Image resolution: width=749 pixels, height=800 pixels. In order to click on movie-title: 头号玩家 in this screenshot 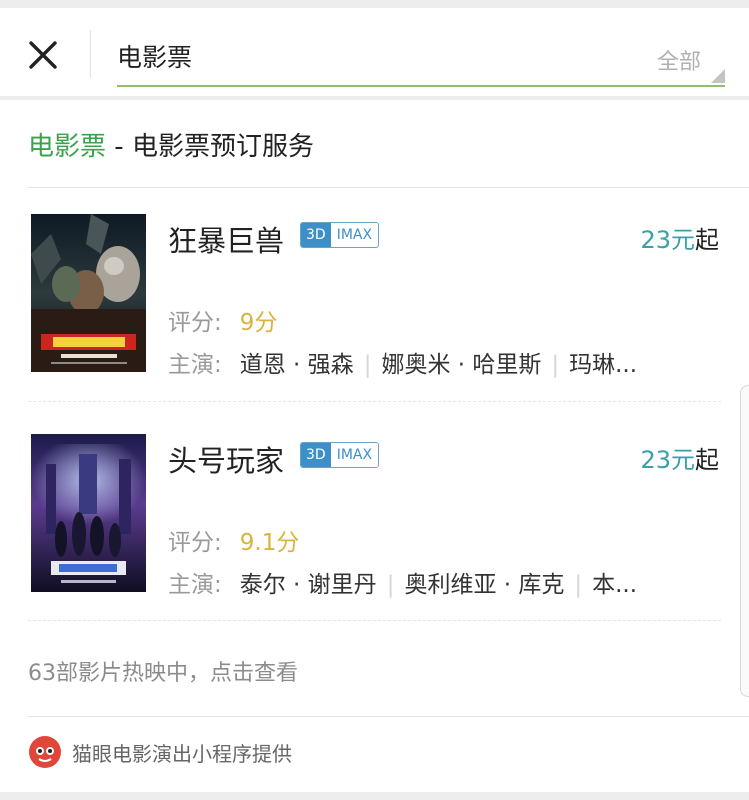, I will do `click(226, 459)`.